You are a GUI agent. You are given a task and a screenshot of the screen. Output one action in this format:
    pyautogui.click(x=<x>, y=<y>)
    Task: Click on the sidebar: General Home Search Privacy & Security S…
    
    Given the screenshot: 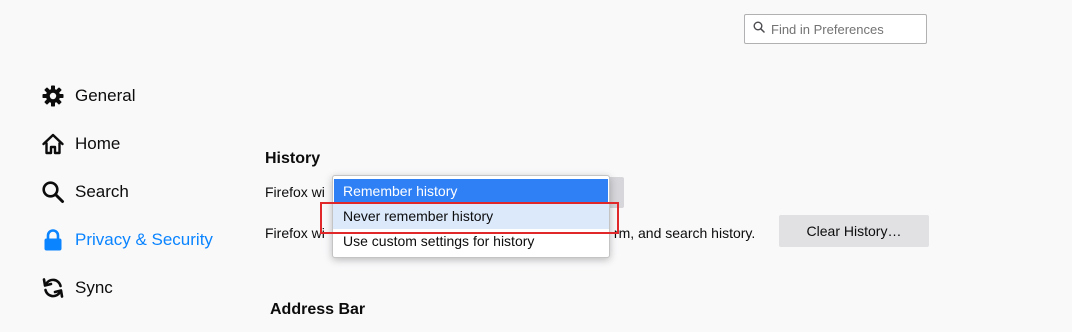 What is the action you would take?
    pyautogui.click(x=126, y=192)
    